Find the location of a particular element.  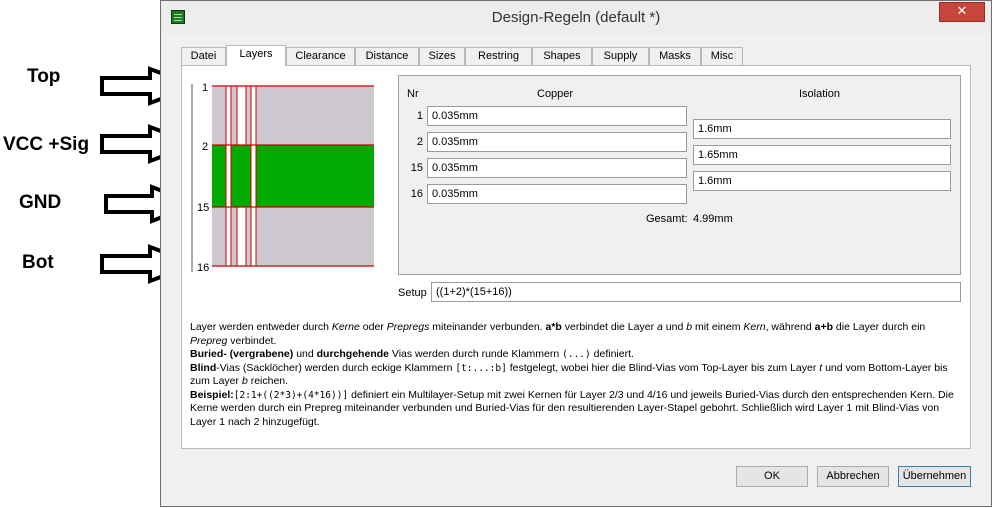

layer-stack-diagram: 1 2 15 16 is located at coordinates (282, 178).